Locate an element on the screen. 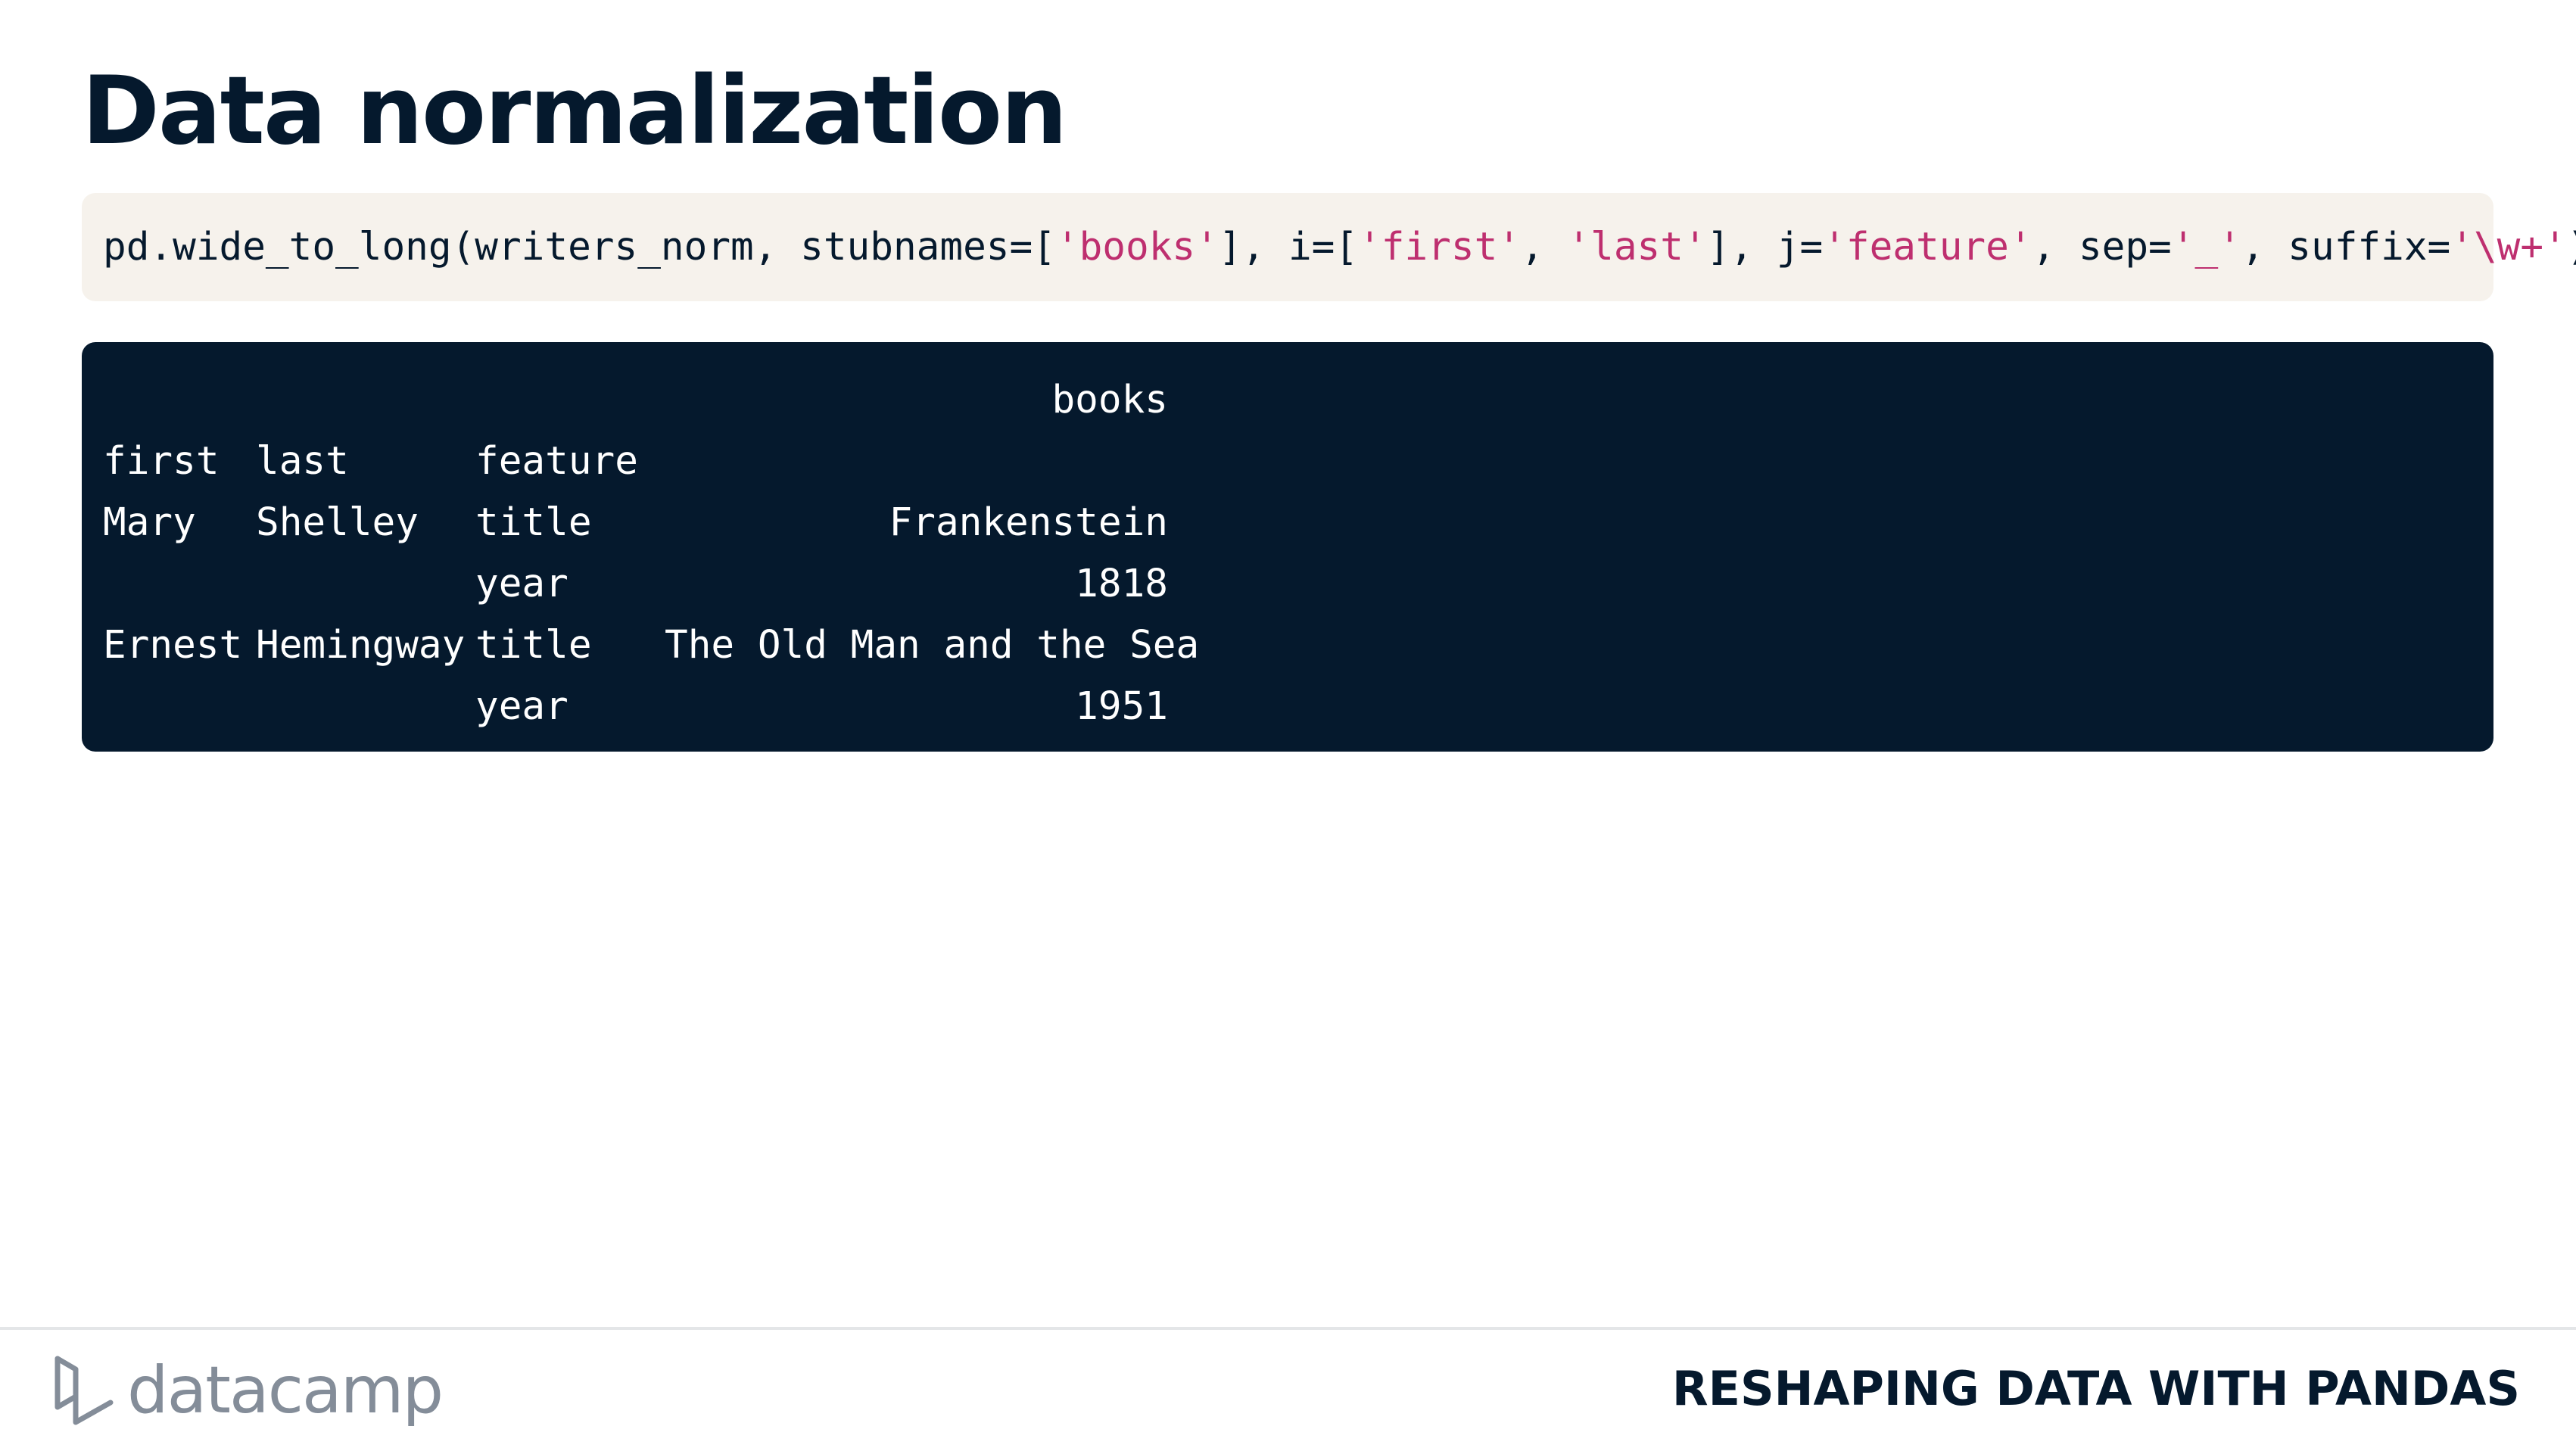 This screenshot has height=1451, width=2576. cell-first: Ernest is located at coordinates (173, 645).